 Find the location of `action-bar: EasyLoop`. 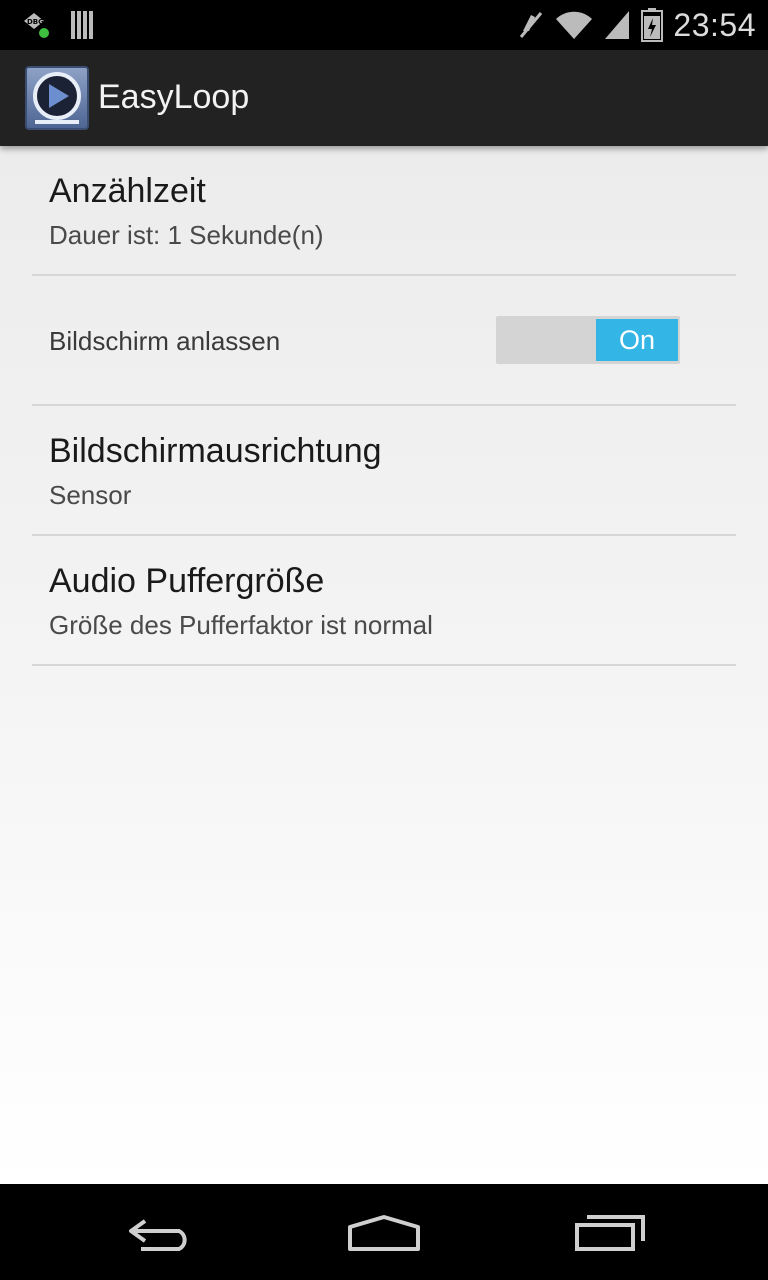

action-bar: EasyLoop is located at coordinates (384, 98).